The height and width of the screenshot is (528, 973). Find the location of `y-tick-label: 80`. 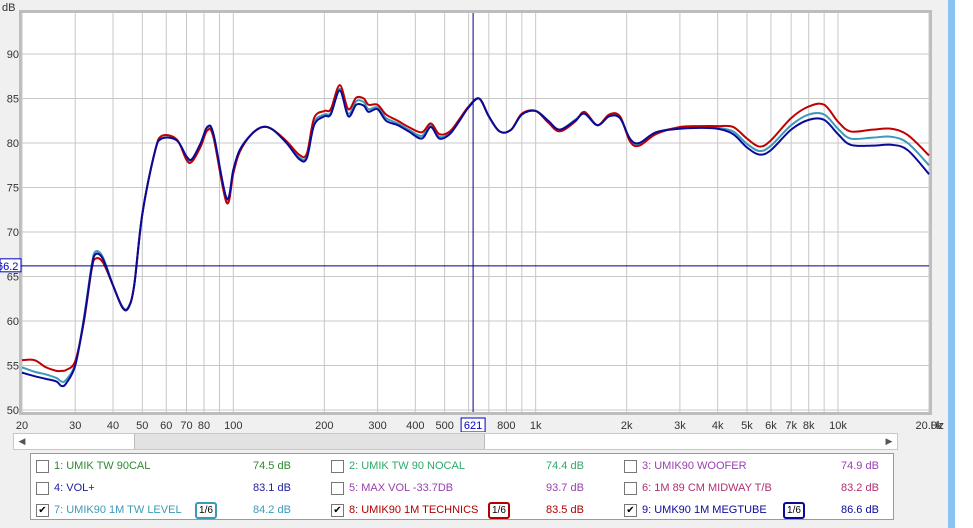

y-tick-label: 80 is located at coordinates (13, 144).